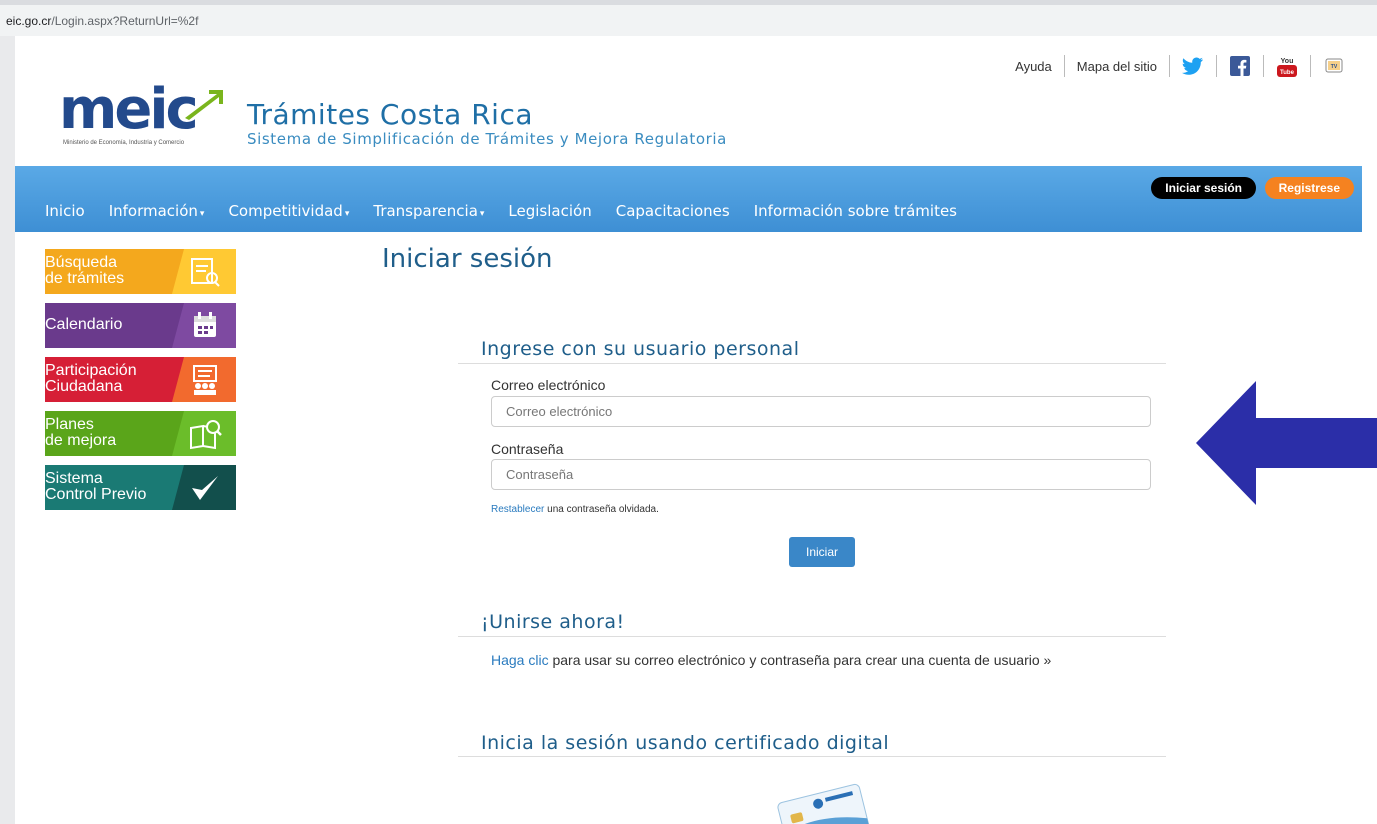 The image size is (1377, 824). Describe the element at coordinates (467, 259) in the screenshot. I see `page-title: Iniciar sesión` at that location.